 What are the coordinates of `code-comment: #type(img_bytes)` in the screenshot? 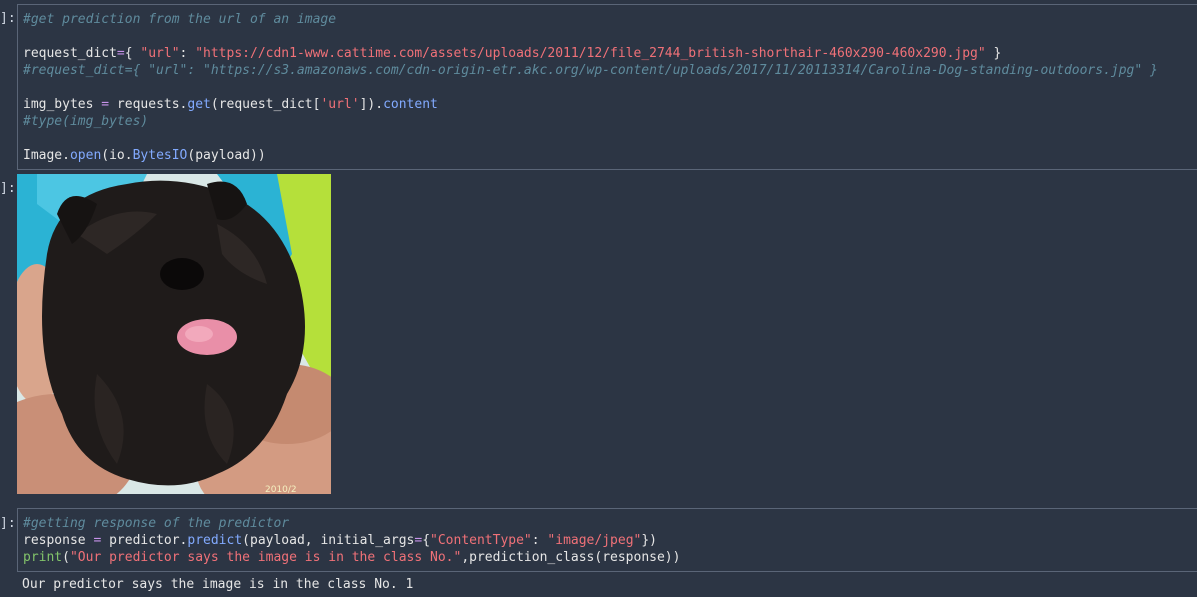 It's located at (86, 121).